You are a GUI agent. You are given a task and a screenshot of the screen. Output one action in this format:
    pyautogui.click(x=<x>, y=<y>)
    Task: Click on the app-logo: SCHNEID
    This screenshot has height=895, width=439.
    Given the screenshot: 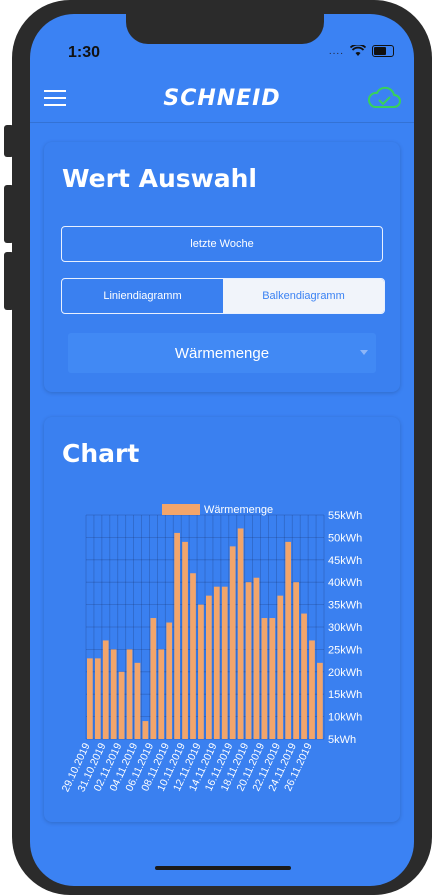 What is the action you would take?
    pyautogui.click(x=222, y=98)
    